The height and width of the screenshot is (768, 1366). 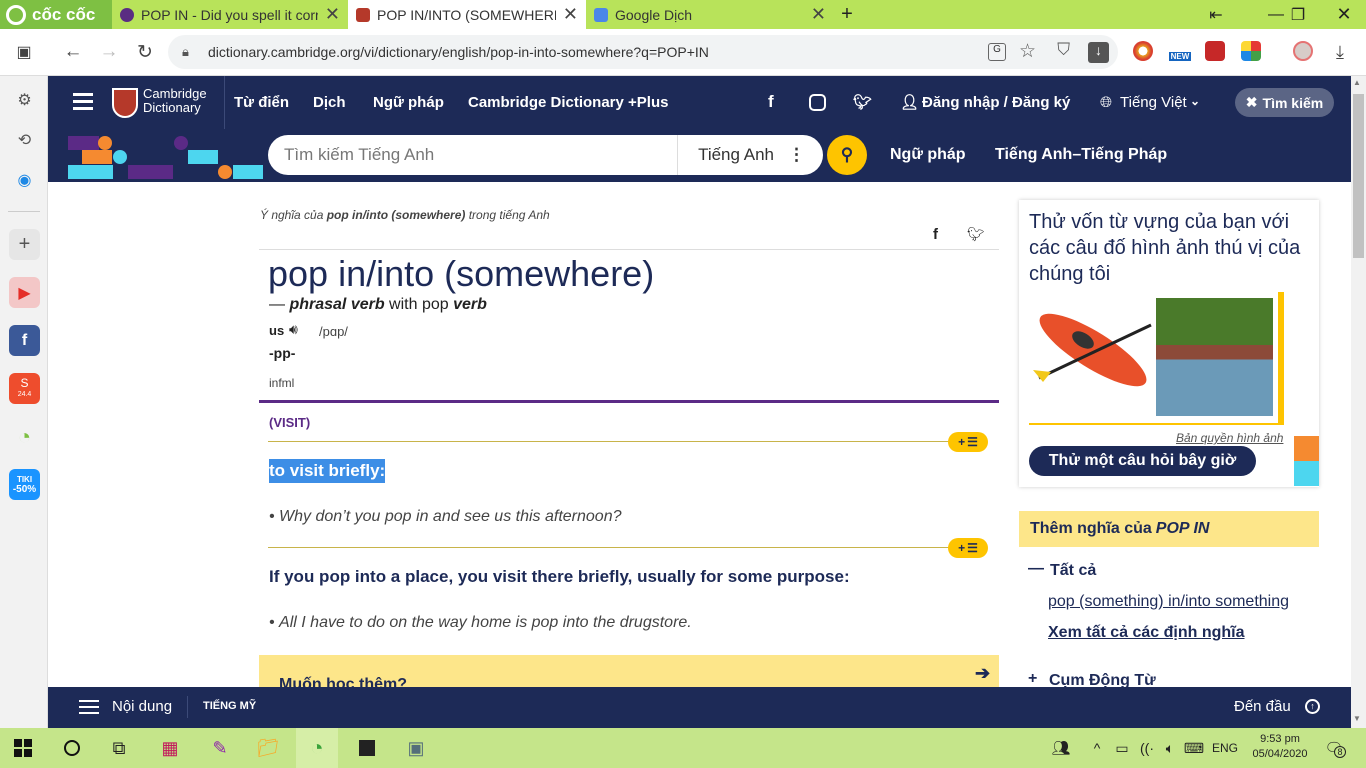 What do you see at coordinates (24, 436) in the screenshot?
I see `coccoc-app-icon: ◔` at bounding box center [24, 436].